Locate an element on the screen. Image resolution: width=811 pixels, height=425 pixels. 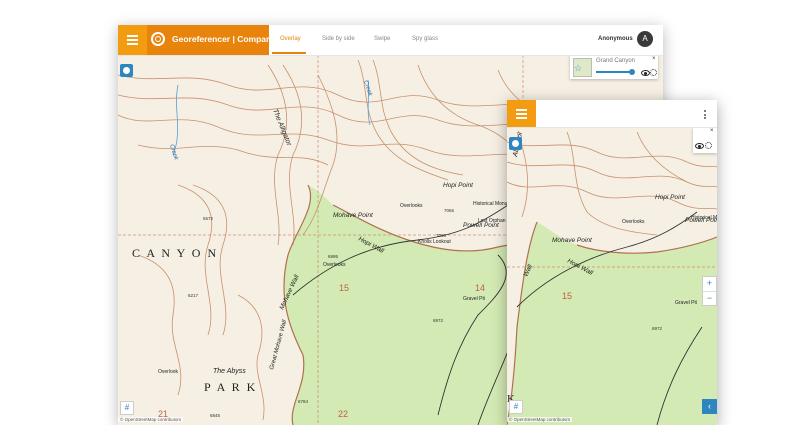
mobile-label-mohave-point: Mohave Point is located at coordinates (572, 240).